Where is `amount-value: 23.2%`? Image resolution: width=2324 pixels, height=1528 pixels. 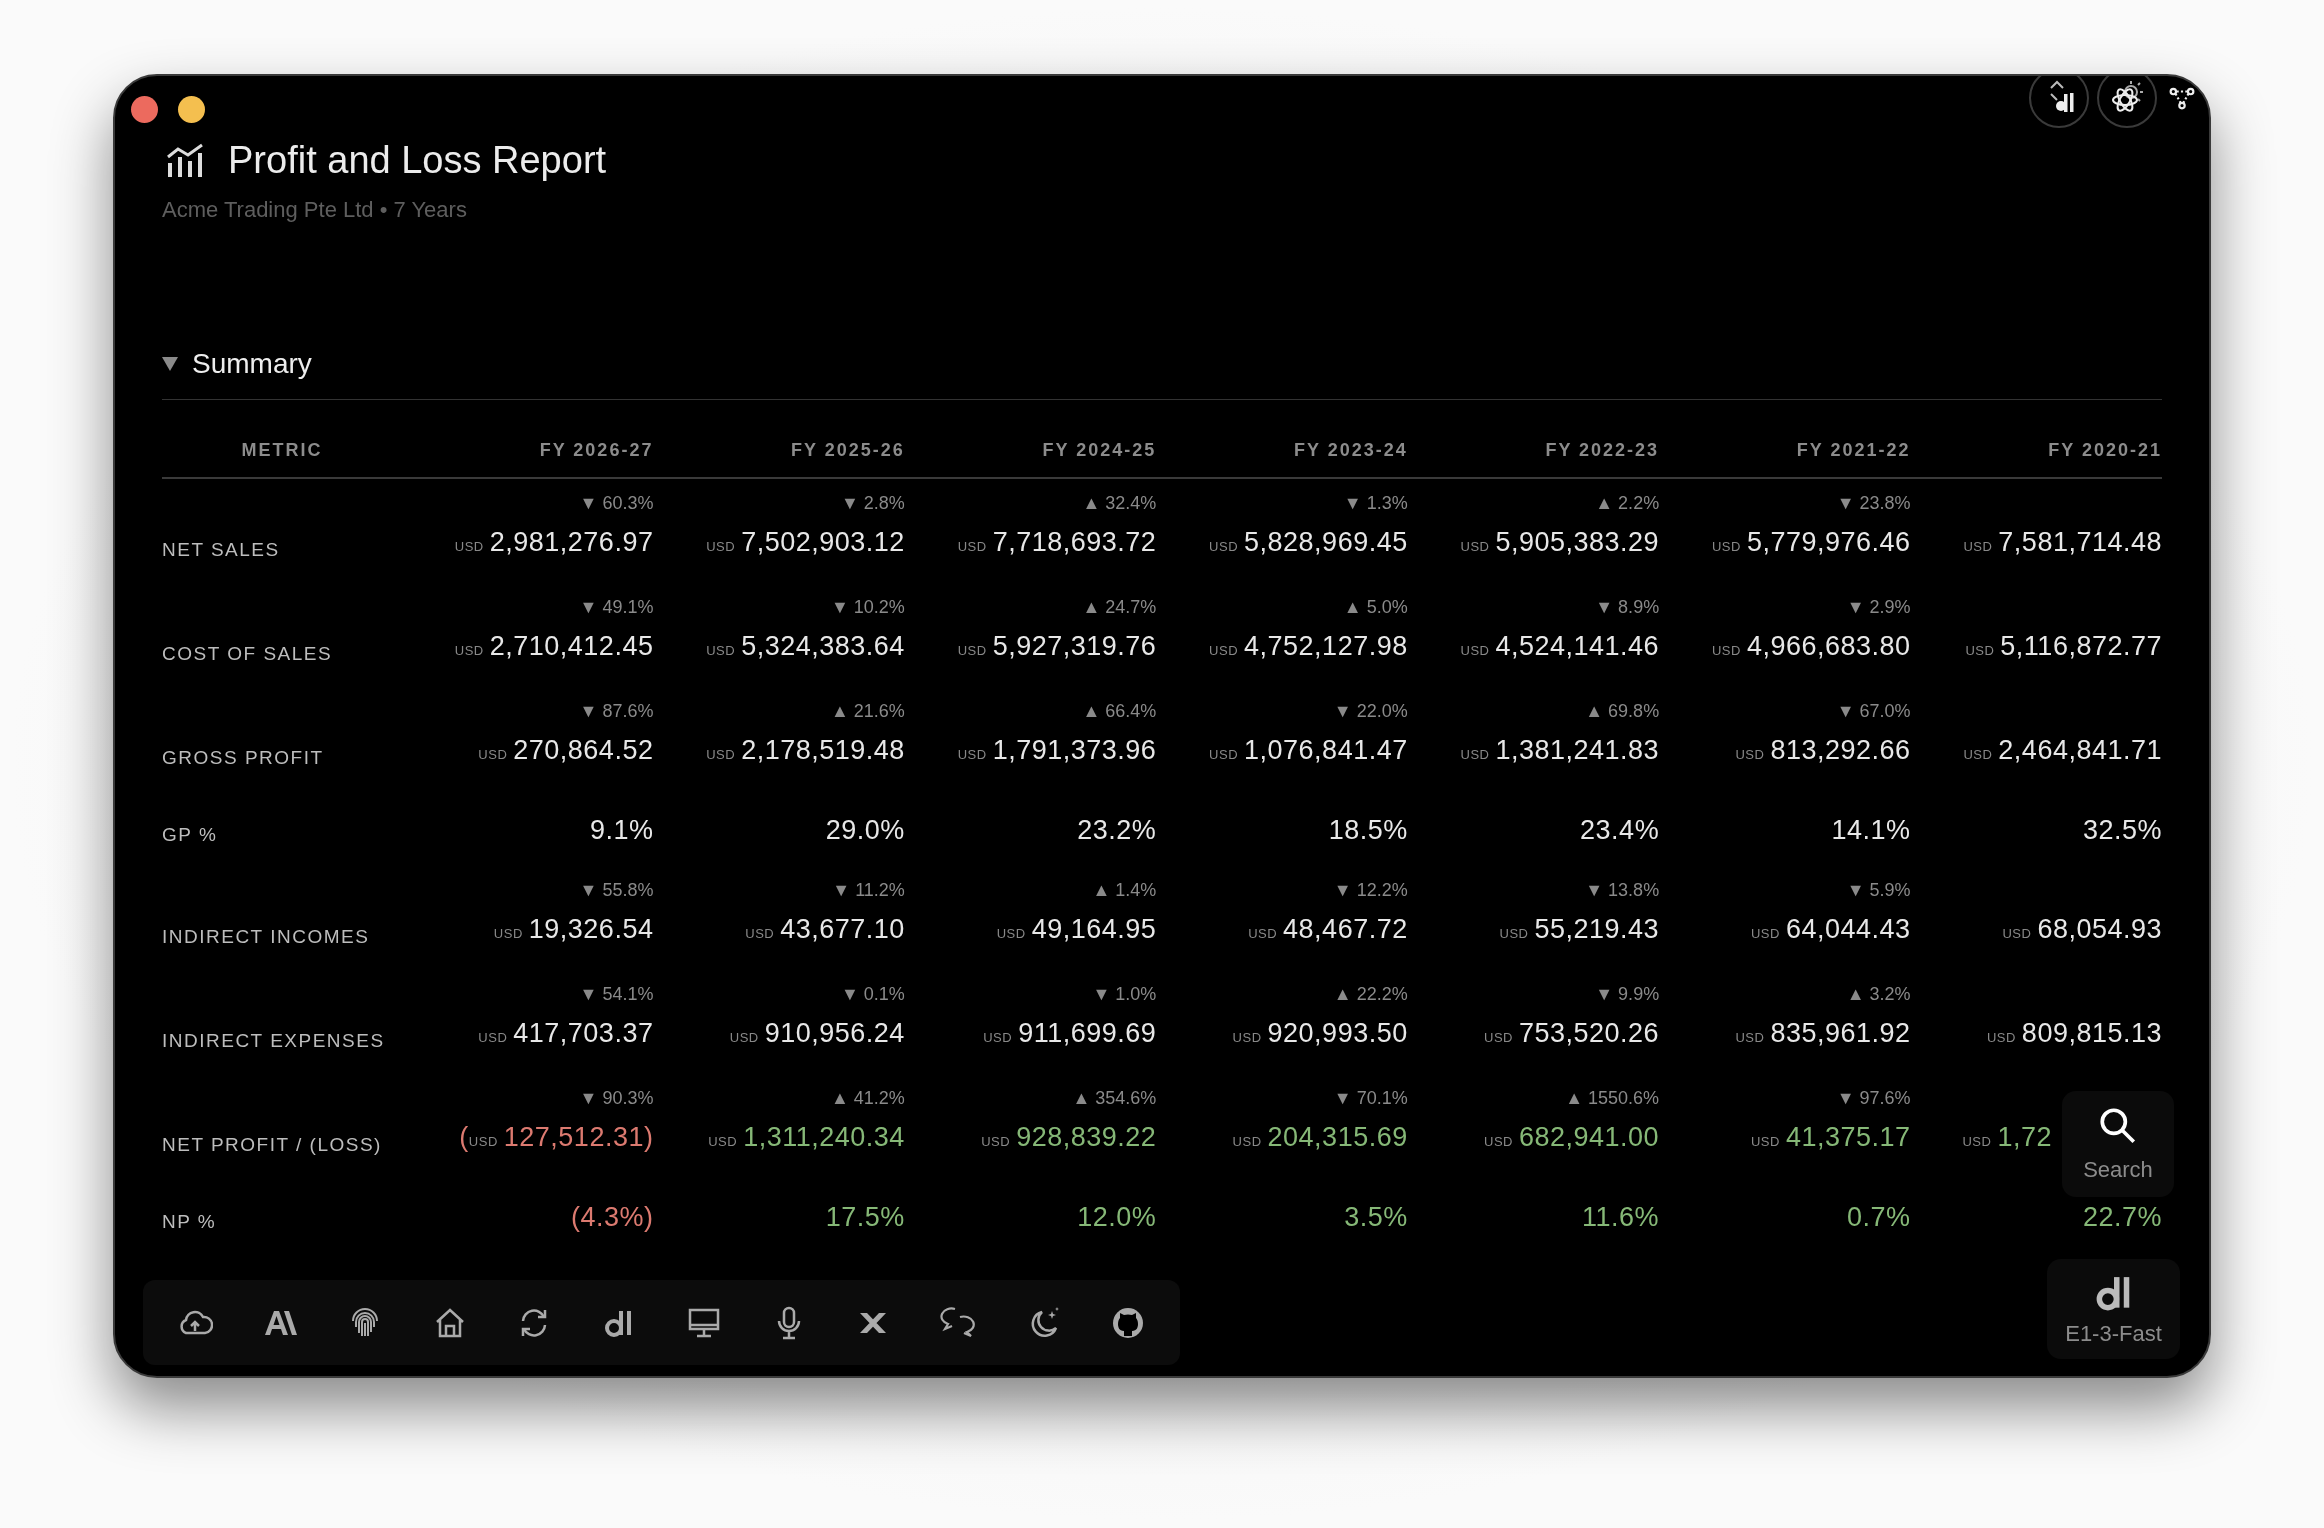 amount-value: 23.2% is located at coordinates (1117, 830).